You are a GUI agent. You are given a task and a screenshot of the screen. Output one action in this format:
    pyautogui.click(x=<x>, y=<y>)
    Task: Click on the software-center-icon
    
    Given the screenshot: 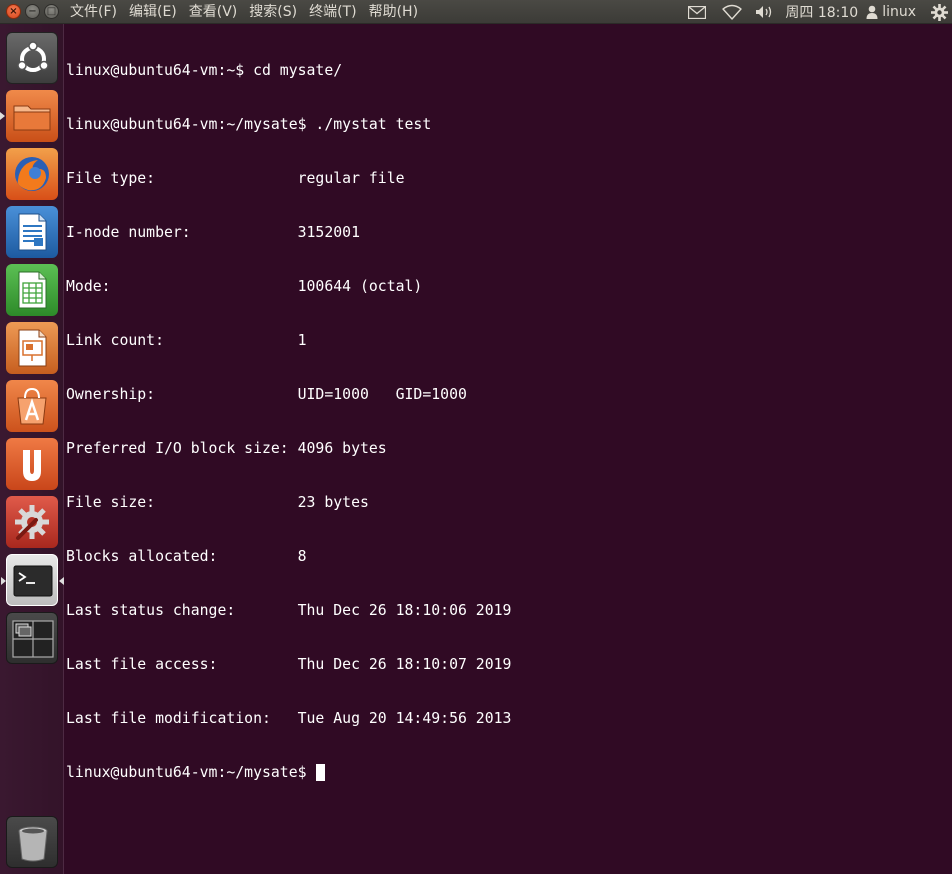 What is the action you would take?
    pyautogui.click(x=32, y=406)
    